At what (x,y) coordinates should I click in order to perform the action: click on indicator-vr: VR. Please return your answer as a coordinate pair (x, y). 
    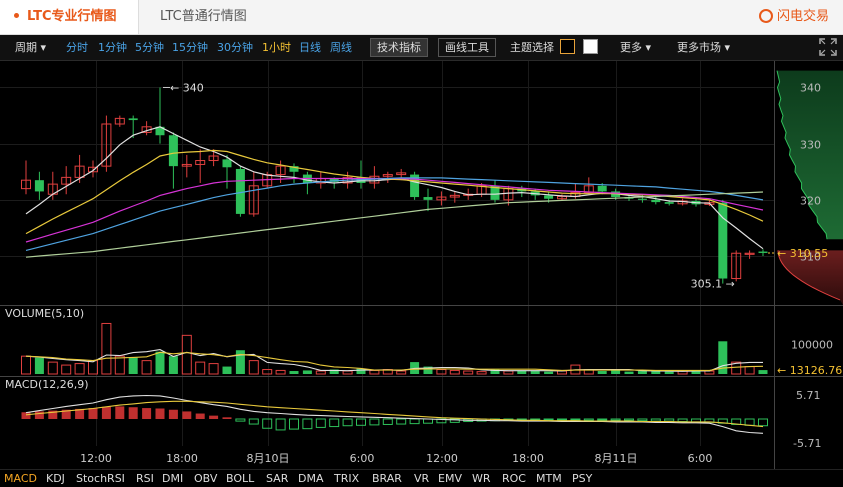
    Looking at the image, I should click on (421, 478).